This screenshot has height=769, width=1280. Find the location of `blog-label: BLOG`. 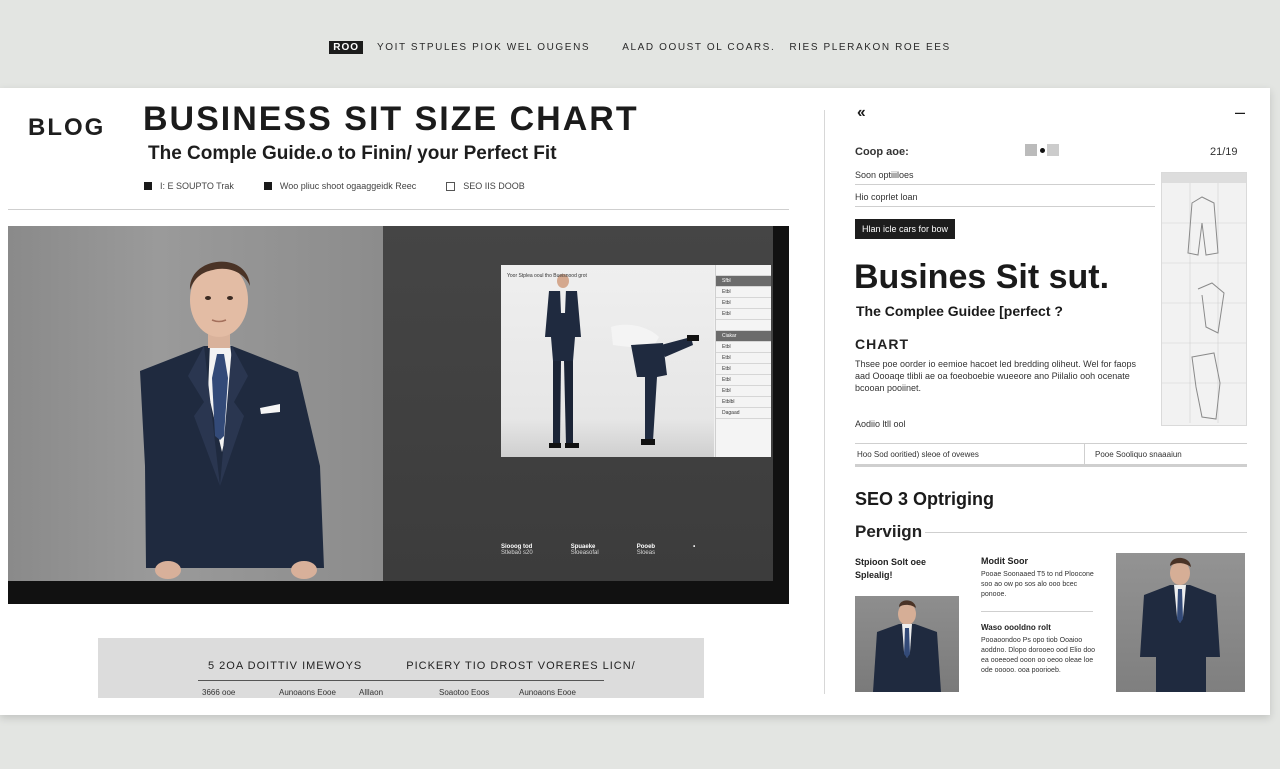

blog-label: BLOG is located at coordinates (66, 128).